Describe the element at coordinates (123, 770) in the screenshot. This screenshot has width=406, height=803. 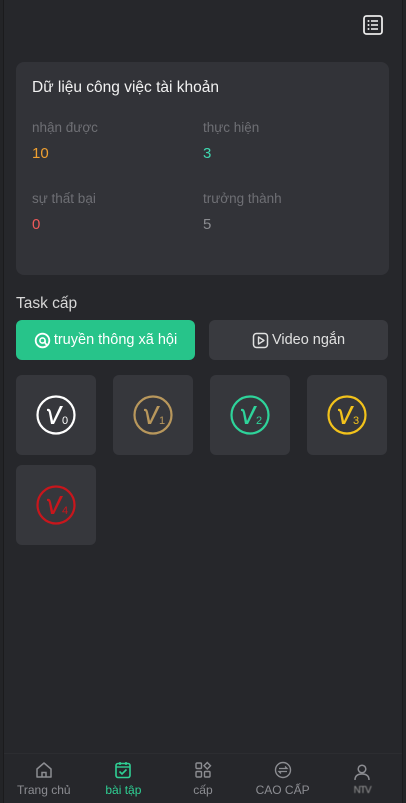
I see `task-icon` at that location.